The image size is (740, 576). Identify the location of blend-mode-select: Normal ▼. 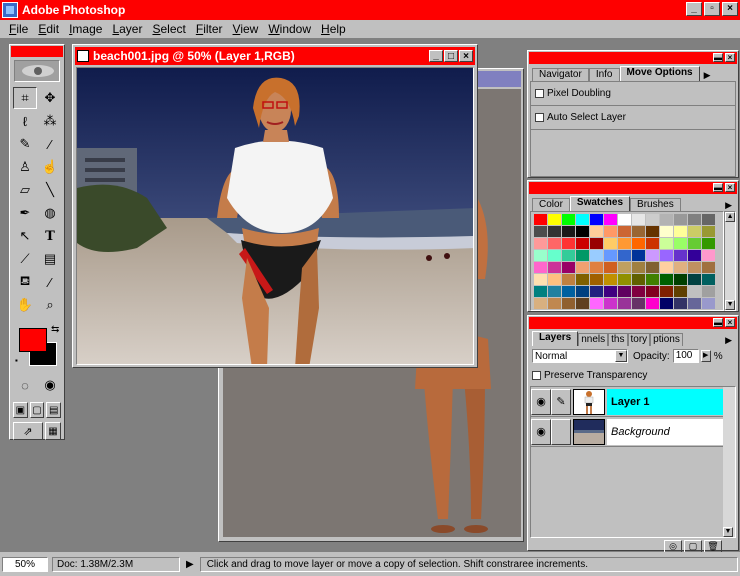
(580, 356).